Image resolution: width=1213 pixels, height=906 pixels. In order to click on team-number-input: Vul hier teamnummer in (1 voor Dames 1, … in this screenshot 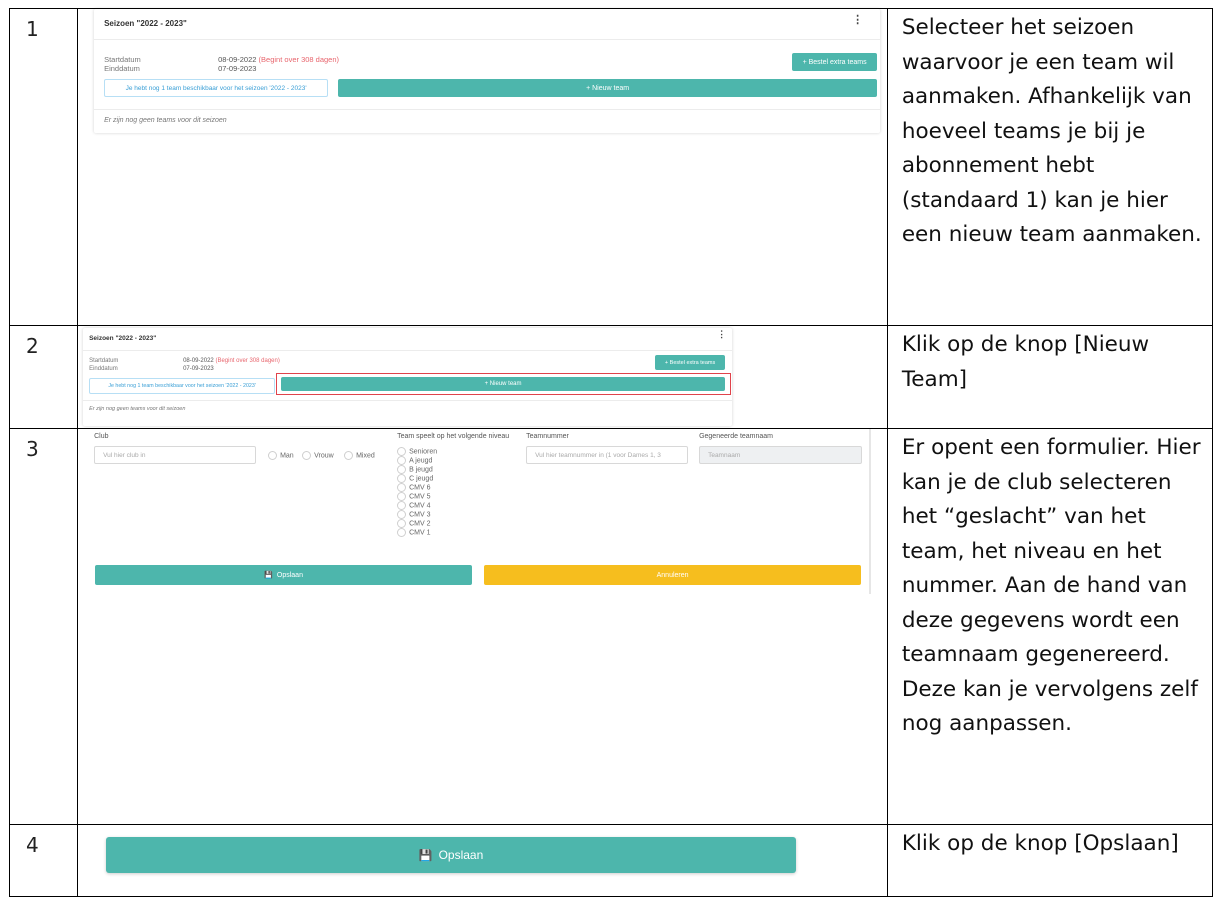, I will do `click(607, 455)`.